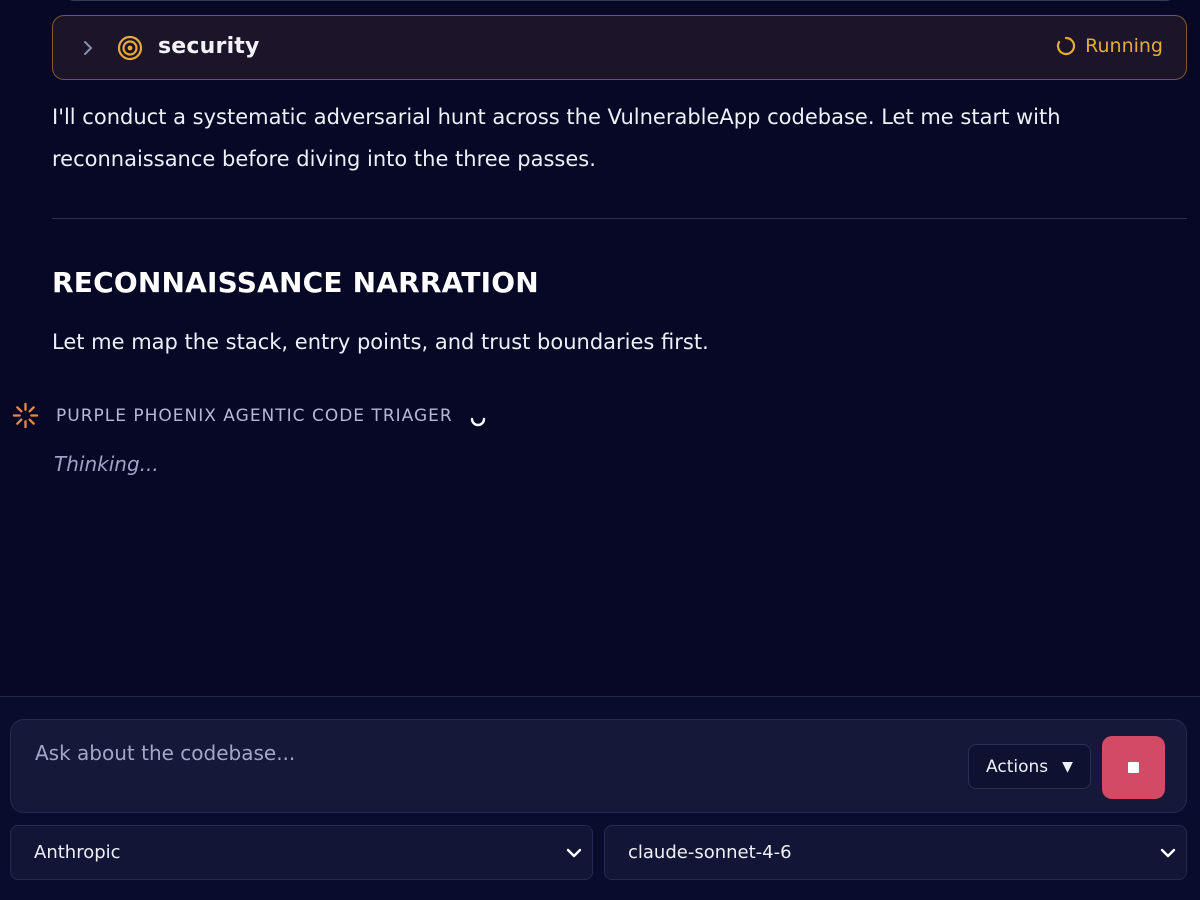 Image resolution: width=1200 pixels, height=900 pixels. I want to click on actions-button: Actions ▼, so click(1029, 766).